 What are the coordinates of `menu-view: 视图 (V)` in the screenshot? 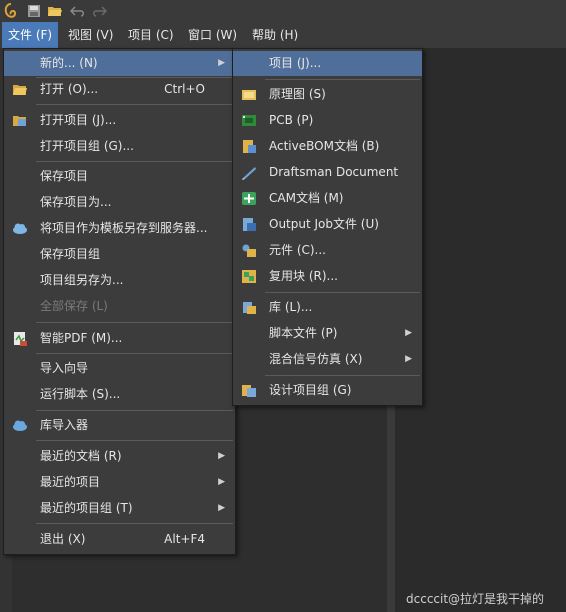 It's located at (90, 35).